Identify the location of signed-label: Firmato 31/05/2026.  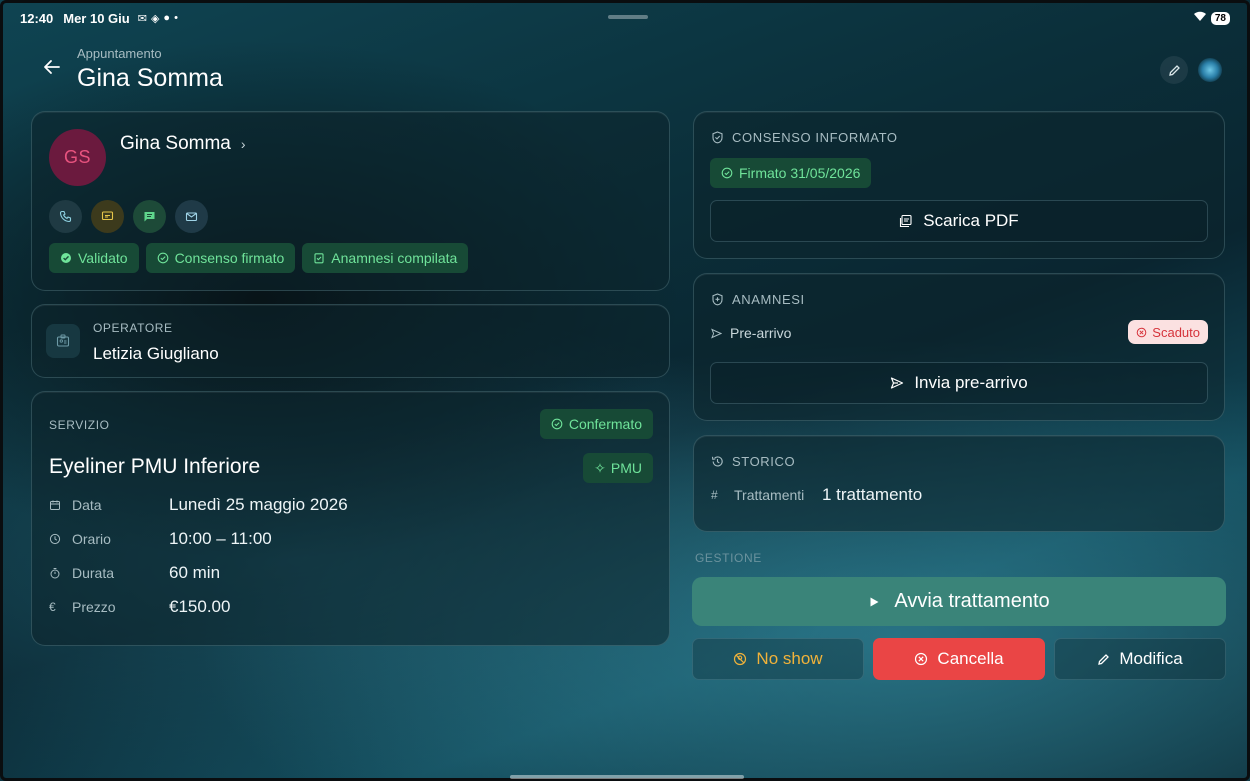
(800, 173).